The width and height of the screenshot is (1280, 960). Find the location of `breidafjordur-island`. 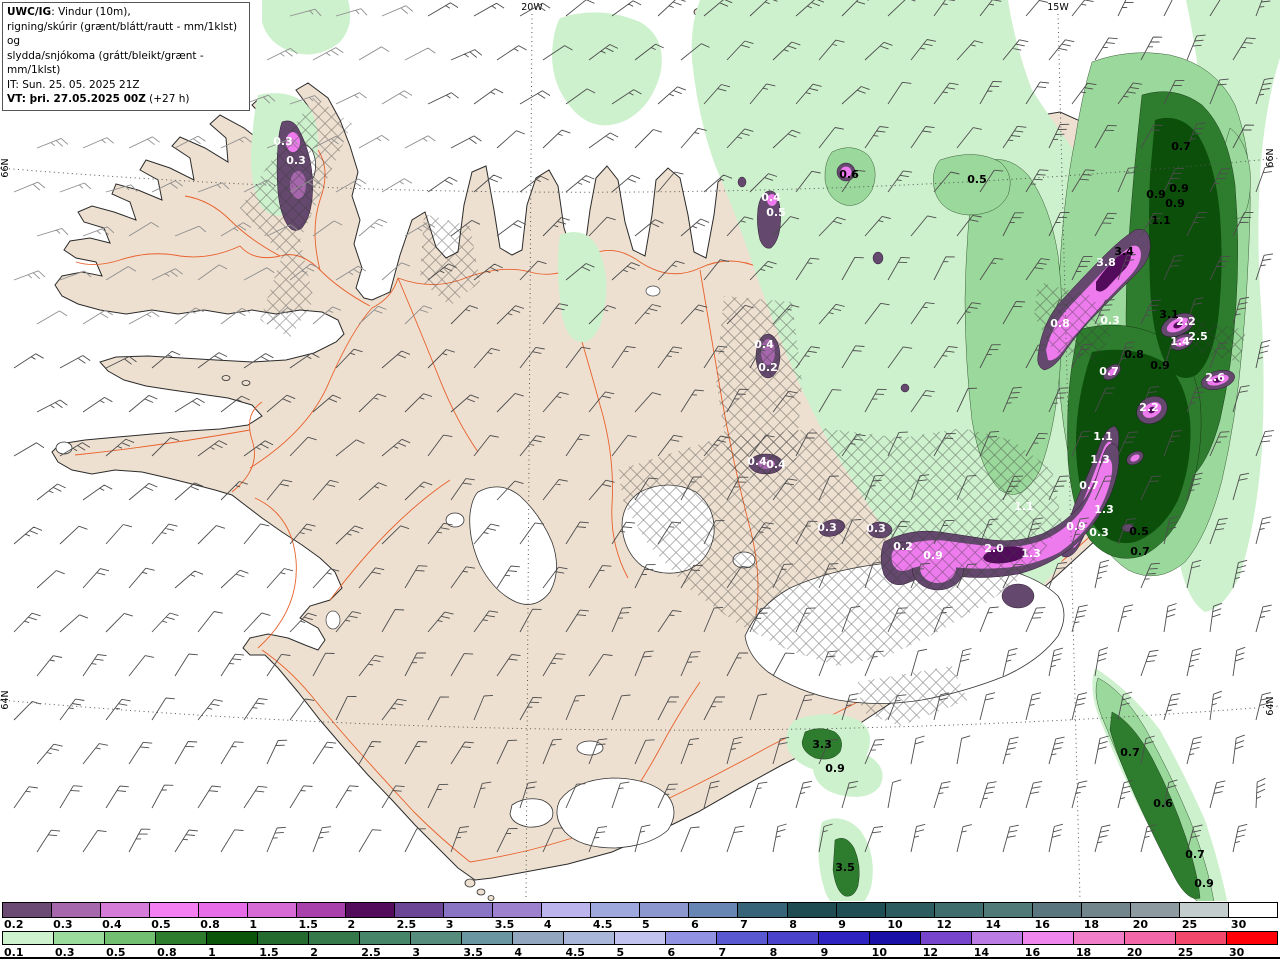

breidafjordur-island is located at coordinates (246, 383).